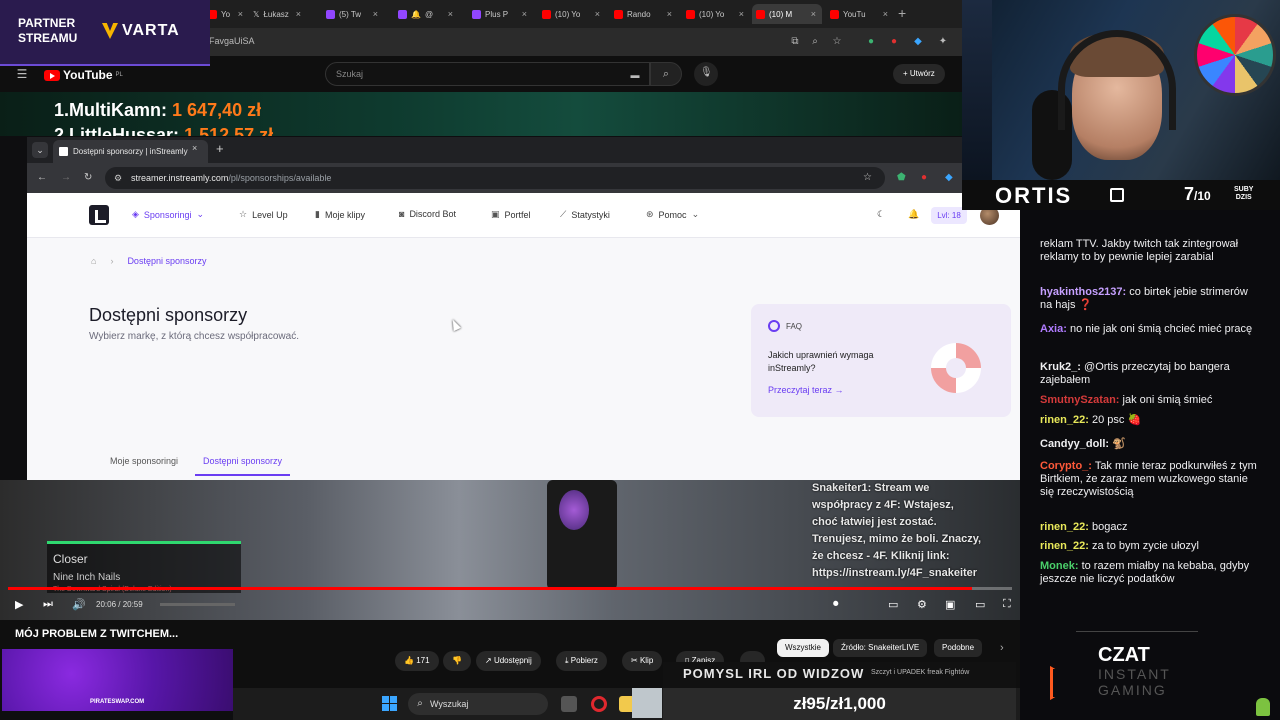 Image resolution: width=1280 pixels, height=720 pixels. What do you see at coordinates (243, 466) in the screenshot?
I see `tab-available-sponsors: Dostępni sponsorzy` at bounding box center [243, 466].